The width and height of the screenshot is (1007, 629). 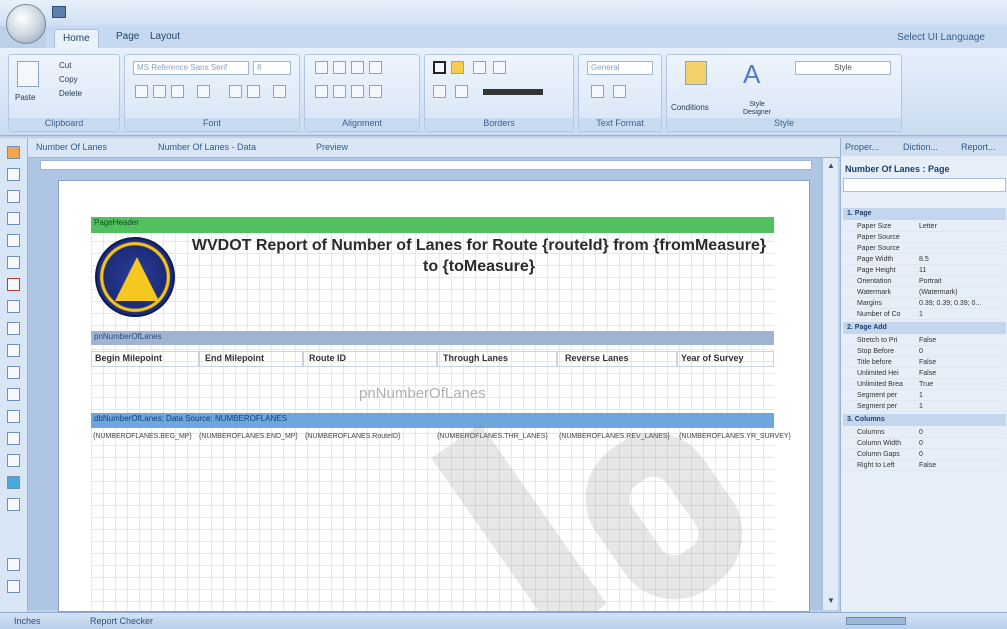 I want to click on doc-tab-preview: Preview, so click(x=332, y=147).